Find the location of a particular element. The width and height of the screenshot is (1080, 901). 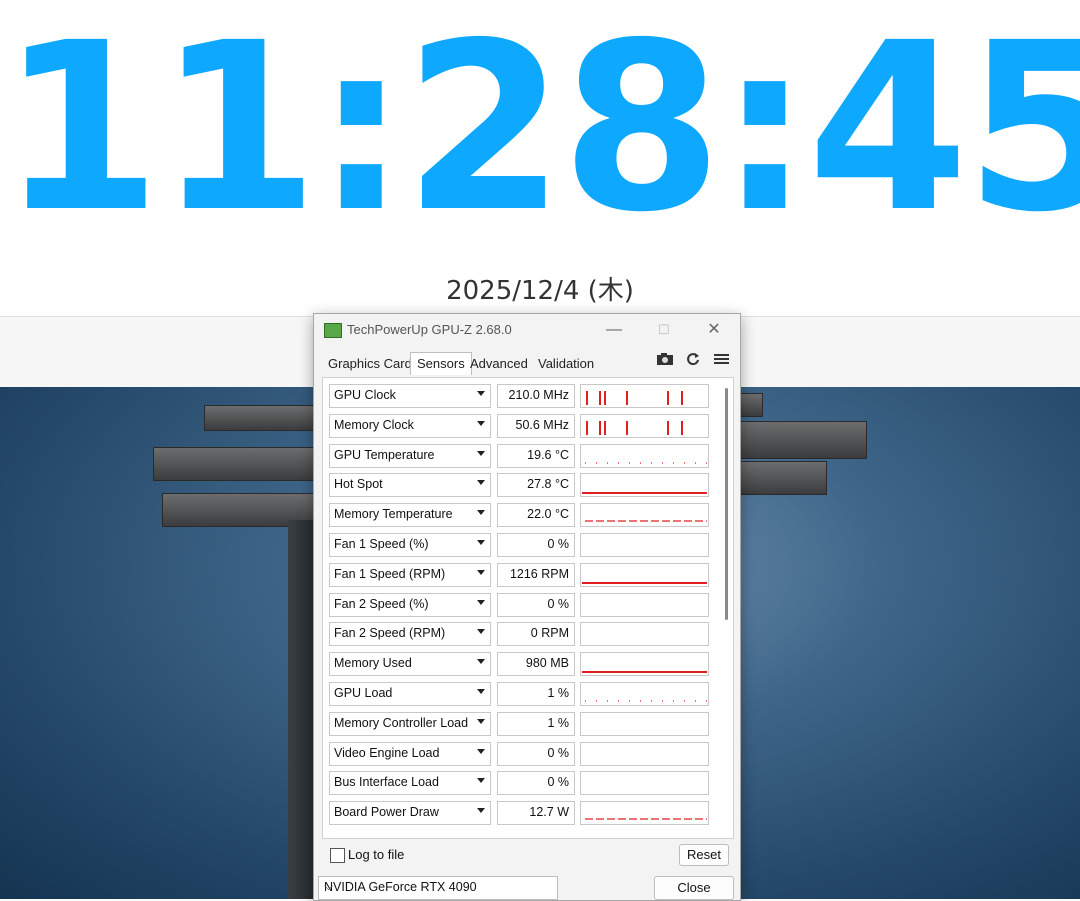

sensor-select: Board Power Draw is located at coordinates (410, 813).